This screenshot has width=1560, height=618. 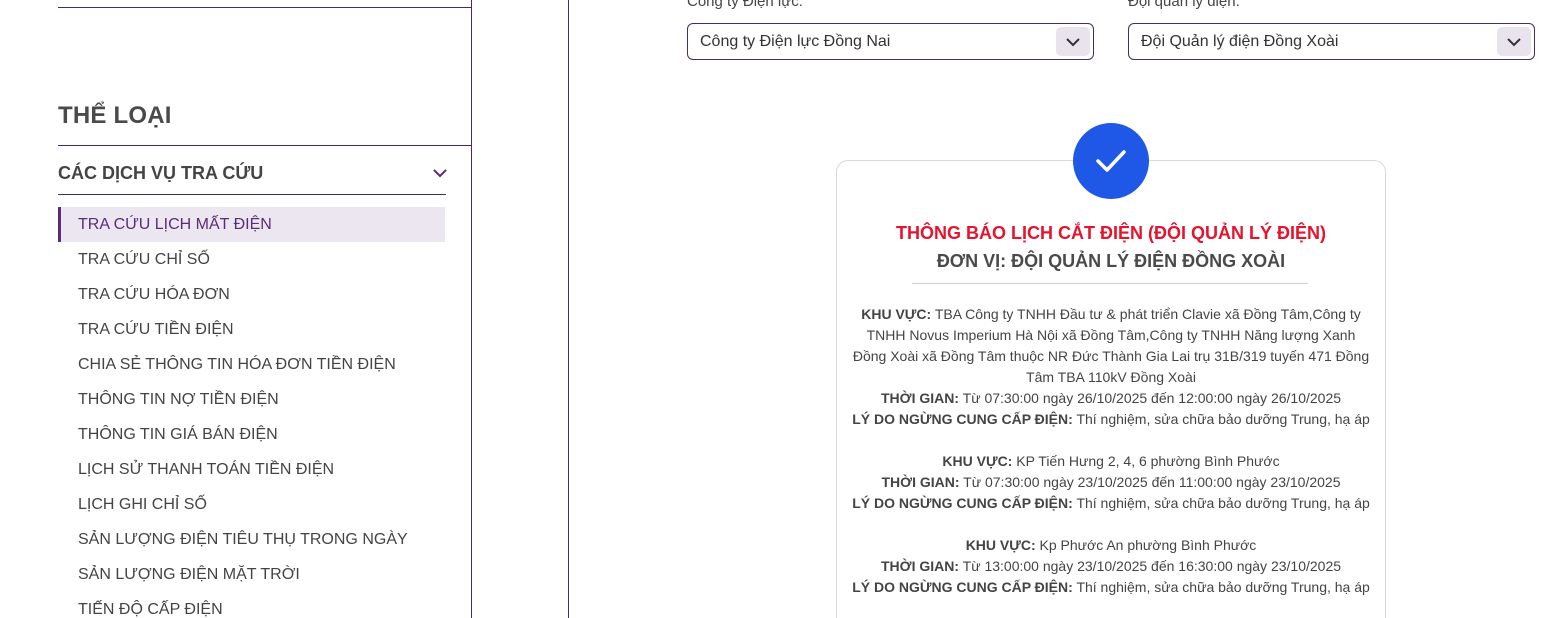 I want to click on area-value: KP Tiến Hưng 2, 4, 6 phường Bình Phước, so click(x=1148, y=461).